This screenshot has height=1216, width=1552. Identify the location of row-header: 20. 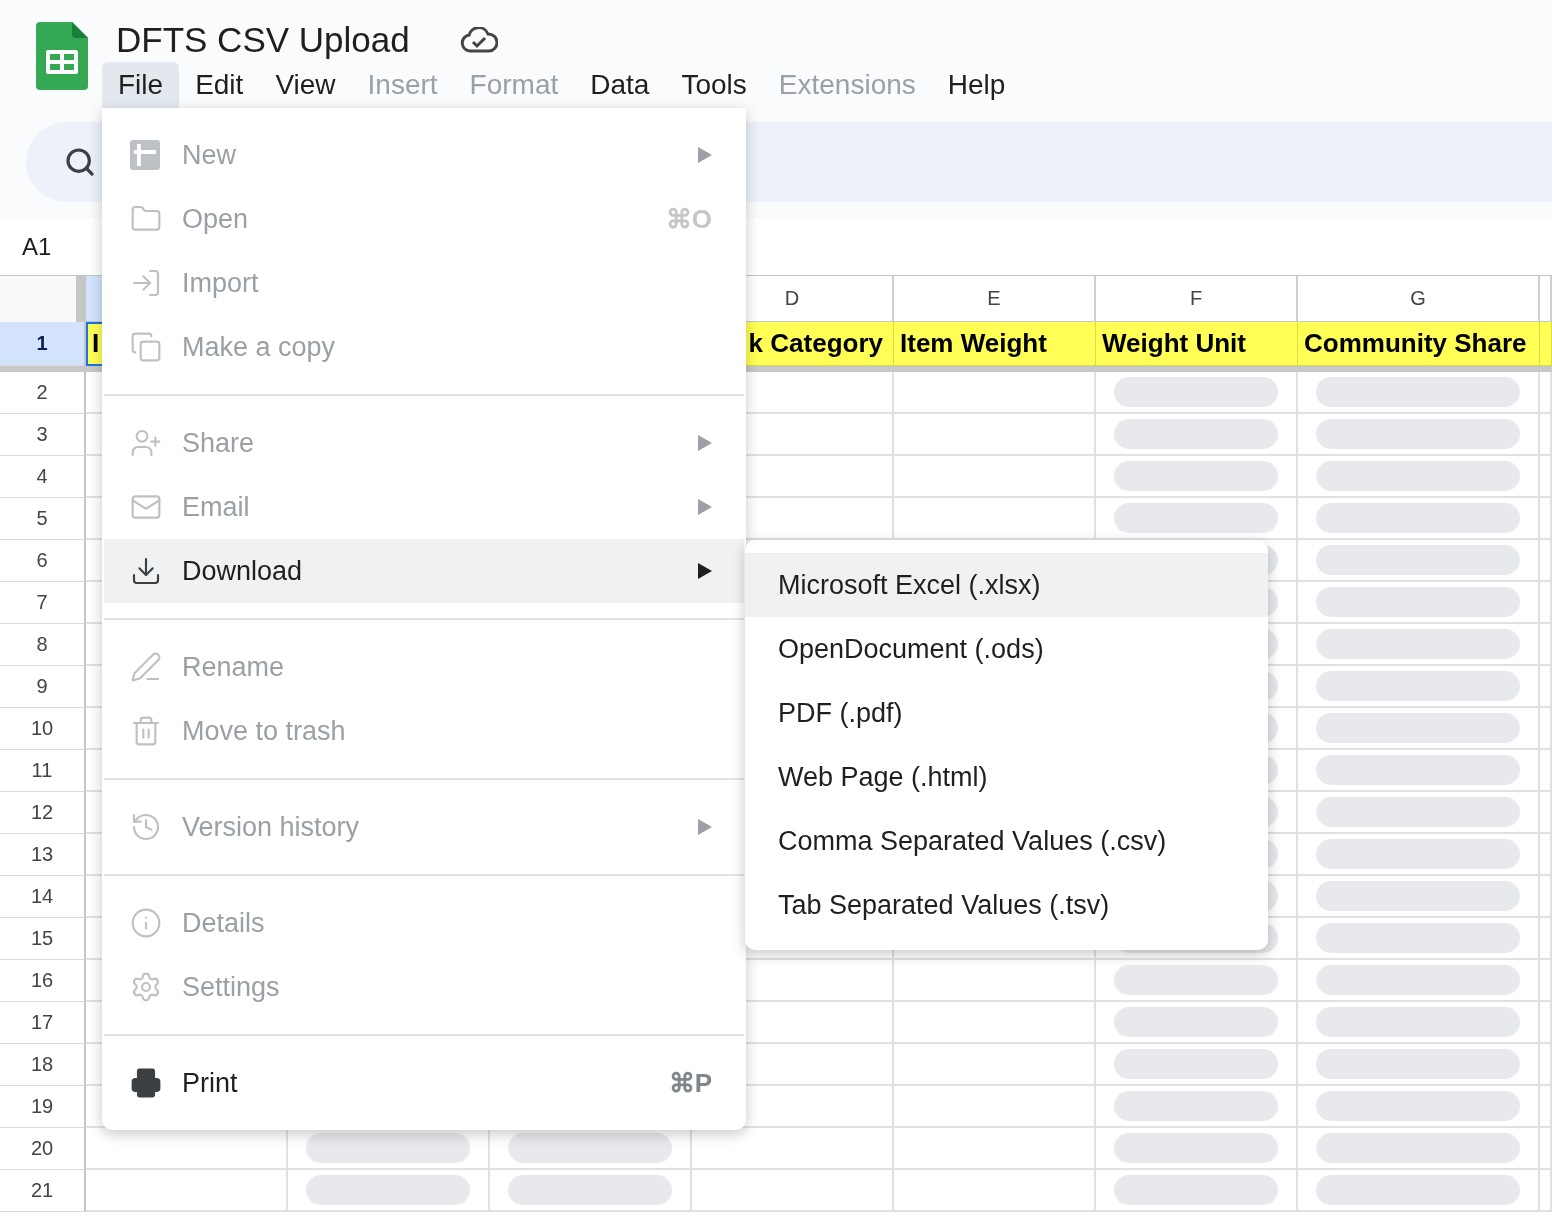
(43, 1149).